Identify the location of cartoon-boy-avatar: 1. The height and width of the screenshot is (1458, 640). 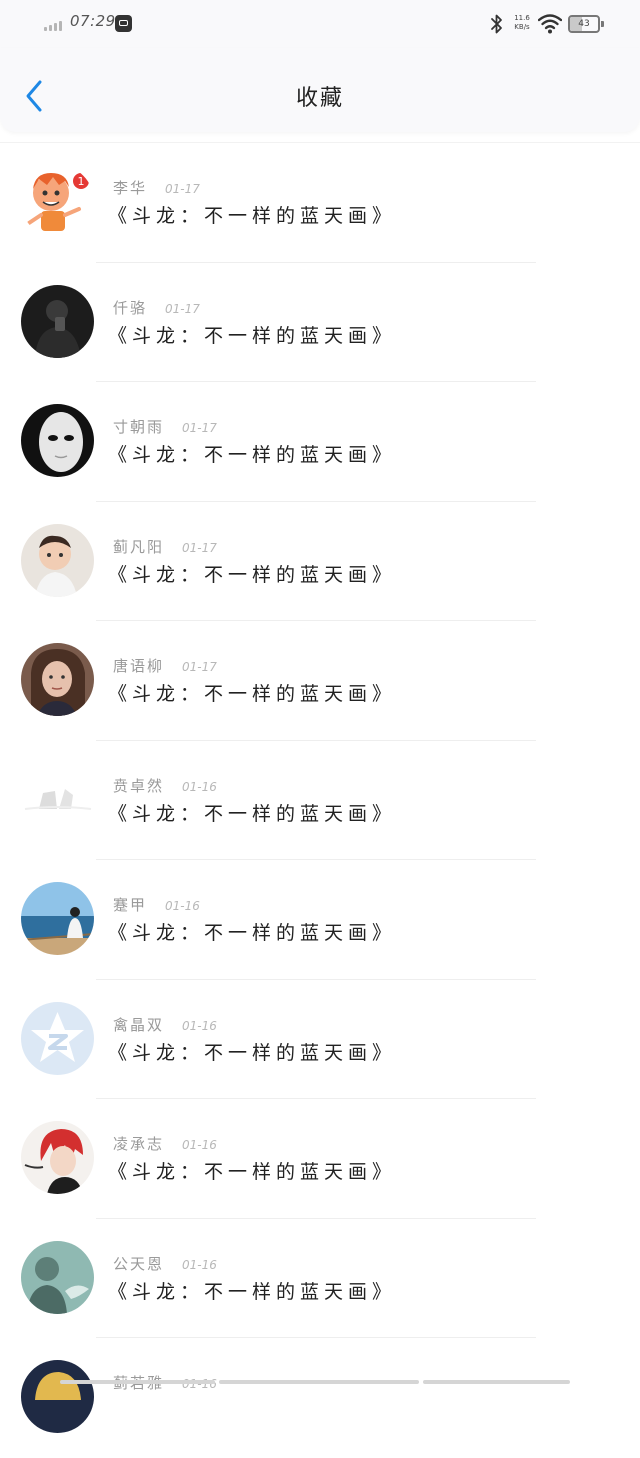
(57, 201).